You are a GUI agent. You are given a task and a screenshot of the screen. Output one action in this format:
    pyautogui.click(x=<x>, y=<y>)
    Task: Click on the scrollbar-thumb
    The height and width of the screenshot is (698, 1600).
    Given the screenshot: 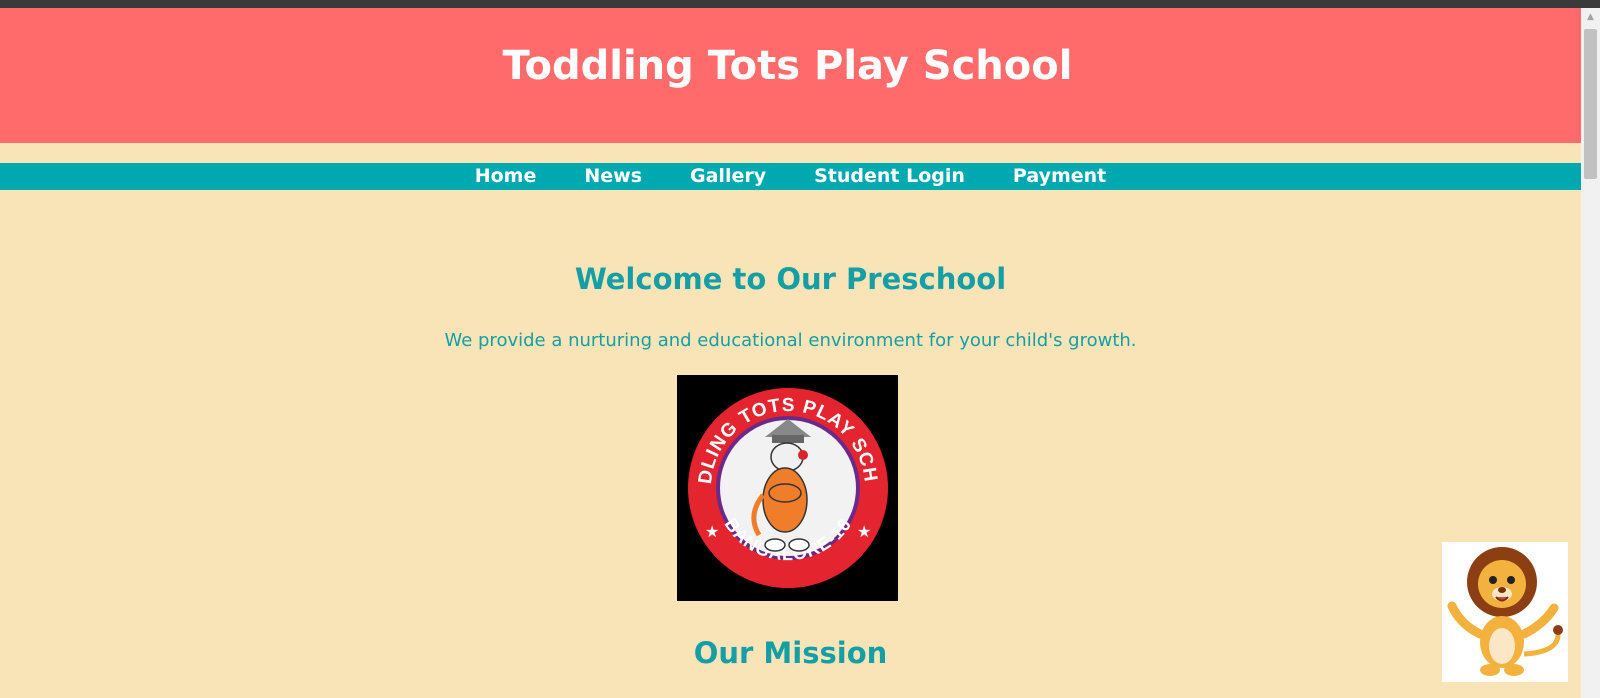 What is the action you would take?
    pyautogui.click(x=1590, y=104)
    